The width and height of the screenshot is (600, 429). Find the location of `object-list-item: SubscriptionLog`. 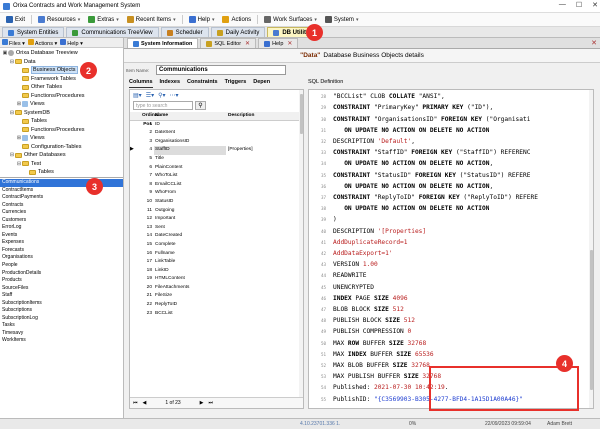

object-list-item: SubscriptionLog is located at coordinates (61, 319).